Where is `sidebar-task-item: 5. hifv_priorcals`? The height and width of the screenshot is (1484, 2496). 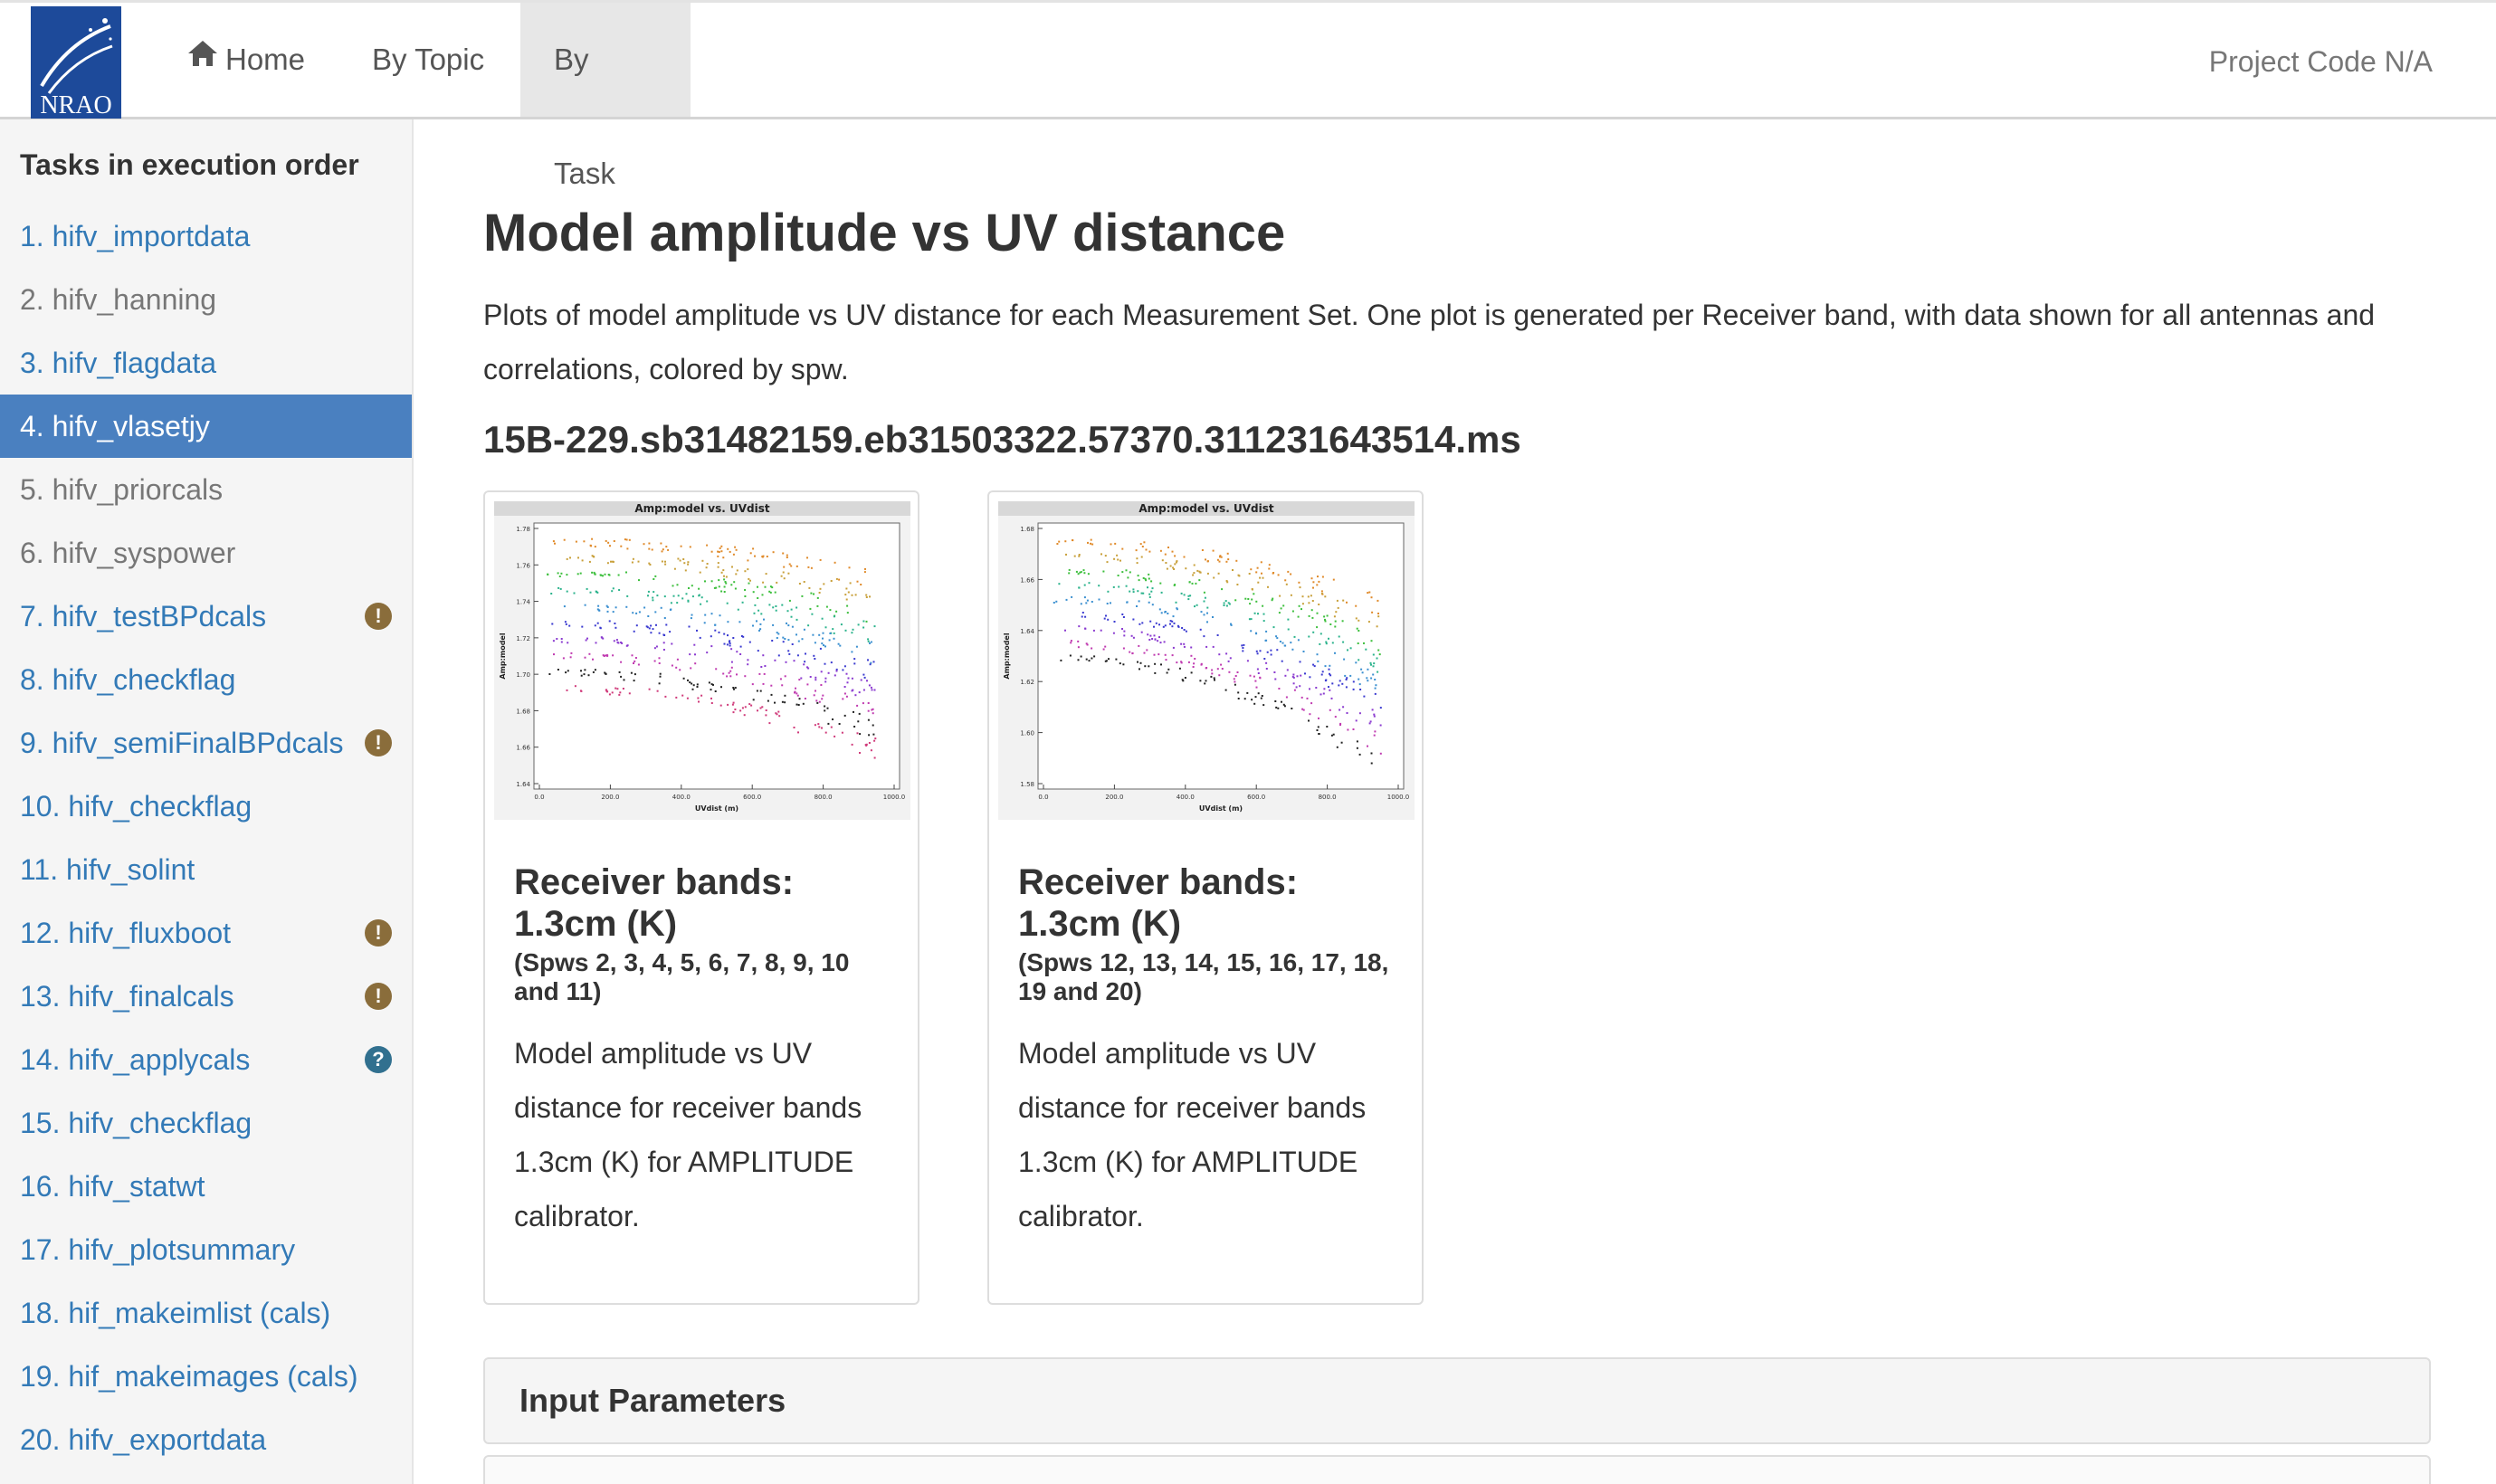 sidebar-task-item: 5. hifv_priorcals is located at coordinates (206, 489).